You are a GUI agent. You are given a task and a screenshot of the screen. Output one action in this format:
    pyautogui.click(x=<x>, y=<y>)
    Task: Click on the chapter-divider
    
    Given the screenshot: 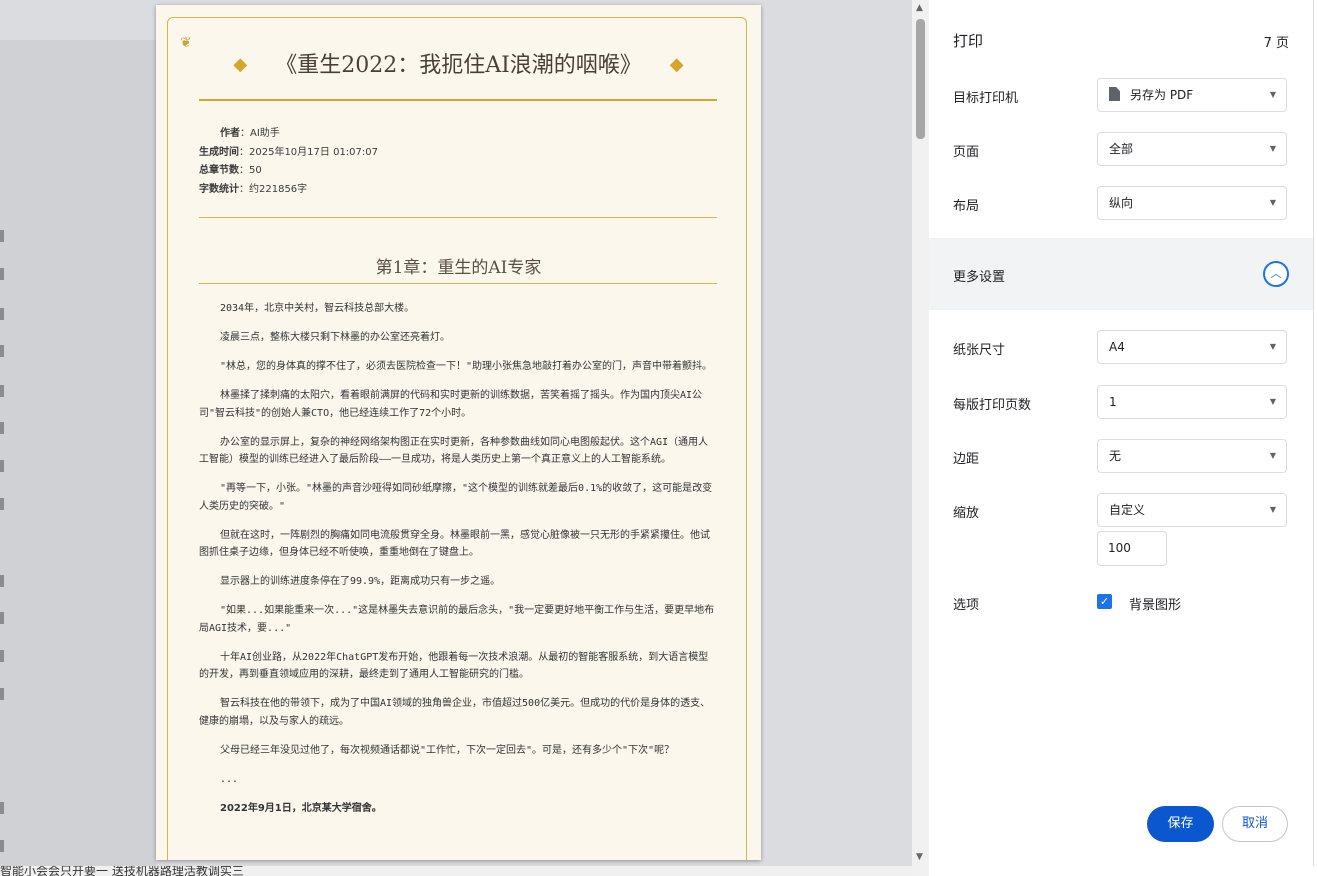 What is the action you would take?
    pyautogui.click(x=458, y=283)
    